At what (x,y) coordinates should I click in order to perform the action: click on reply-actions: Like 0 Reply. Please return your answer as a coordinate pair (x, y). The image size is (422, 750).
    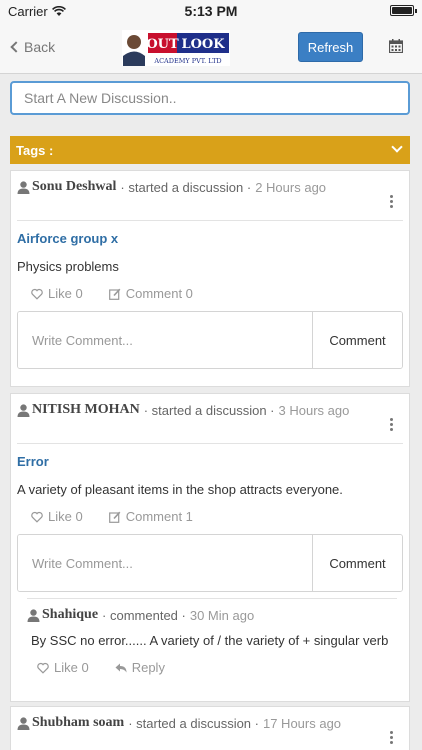
    Looking at the image, I should click on (212, 667).